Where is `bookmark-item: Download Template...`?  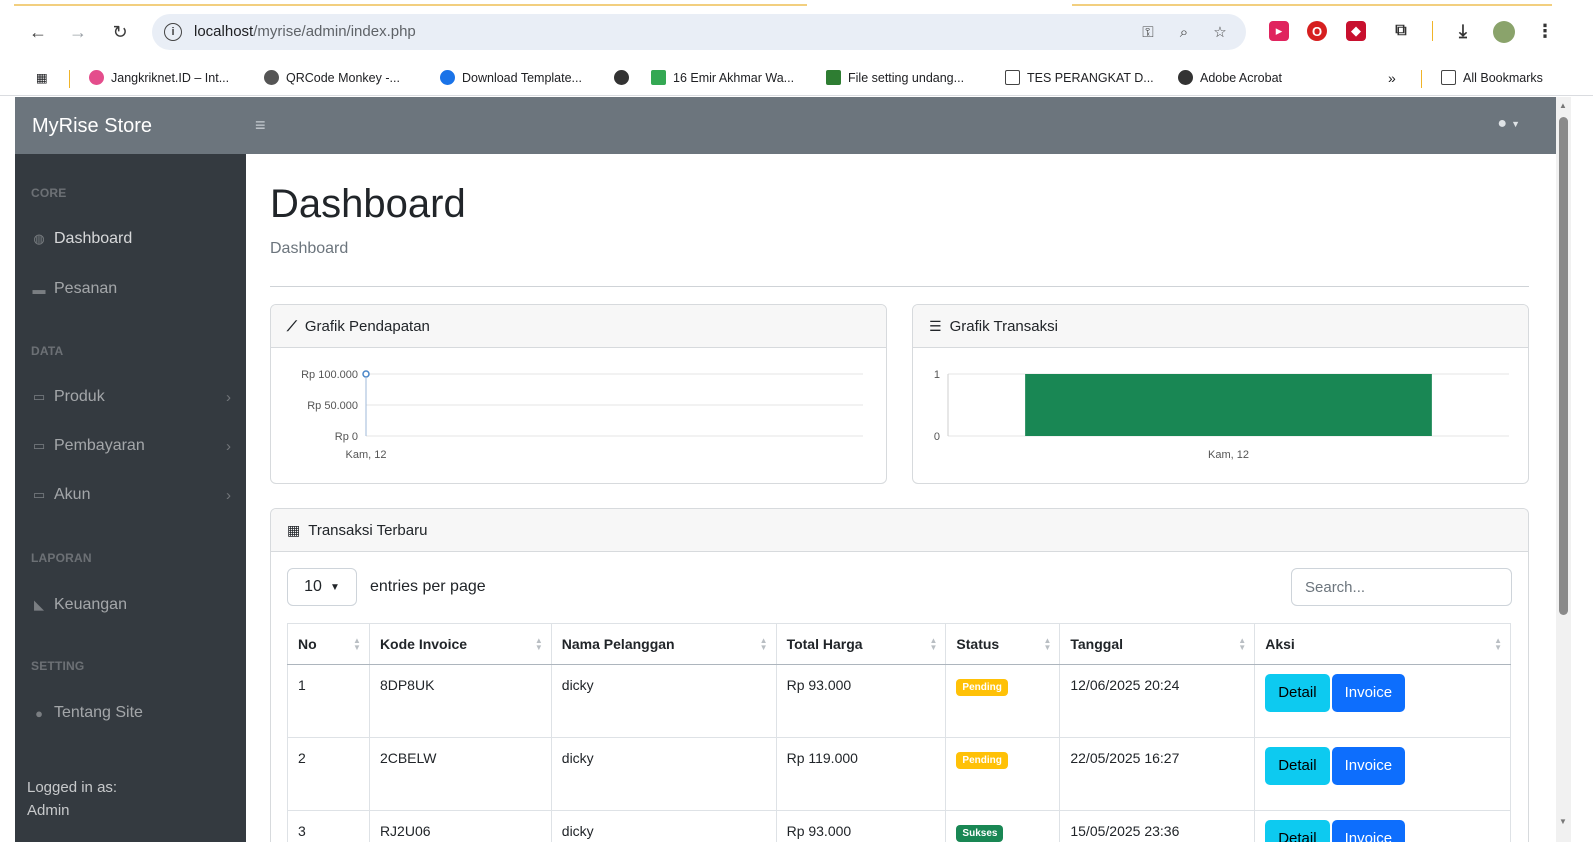
bookmark-item: Download Template... is located at coordinates (511, 77).